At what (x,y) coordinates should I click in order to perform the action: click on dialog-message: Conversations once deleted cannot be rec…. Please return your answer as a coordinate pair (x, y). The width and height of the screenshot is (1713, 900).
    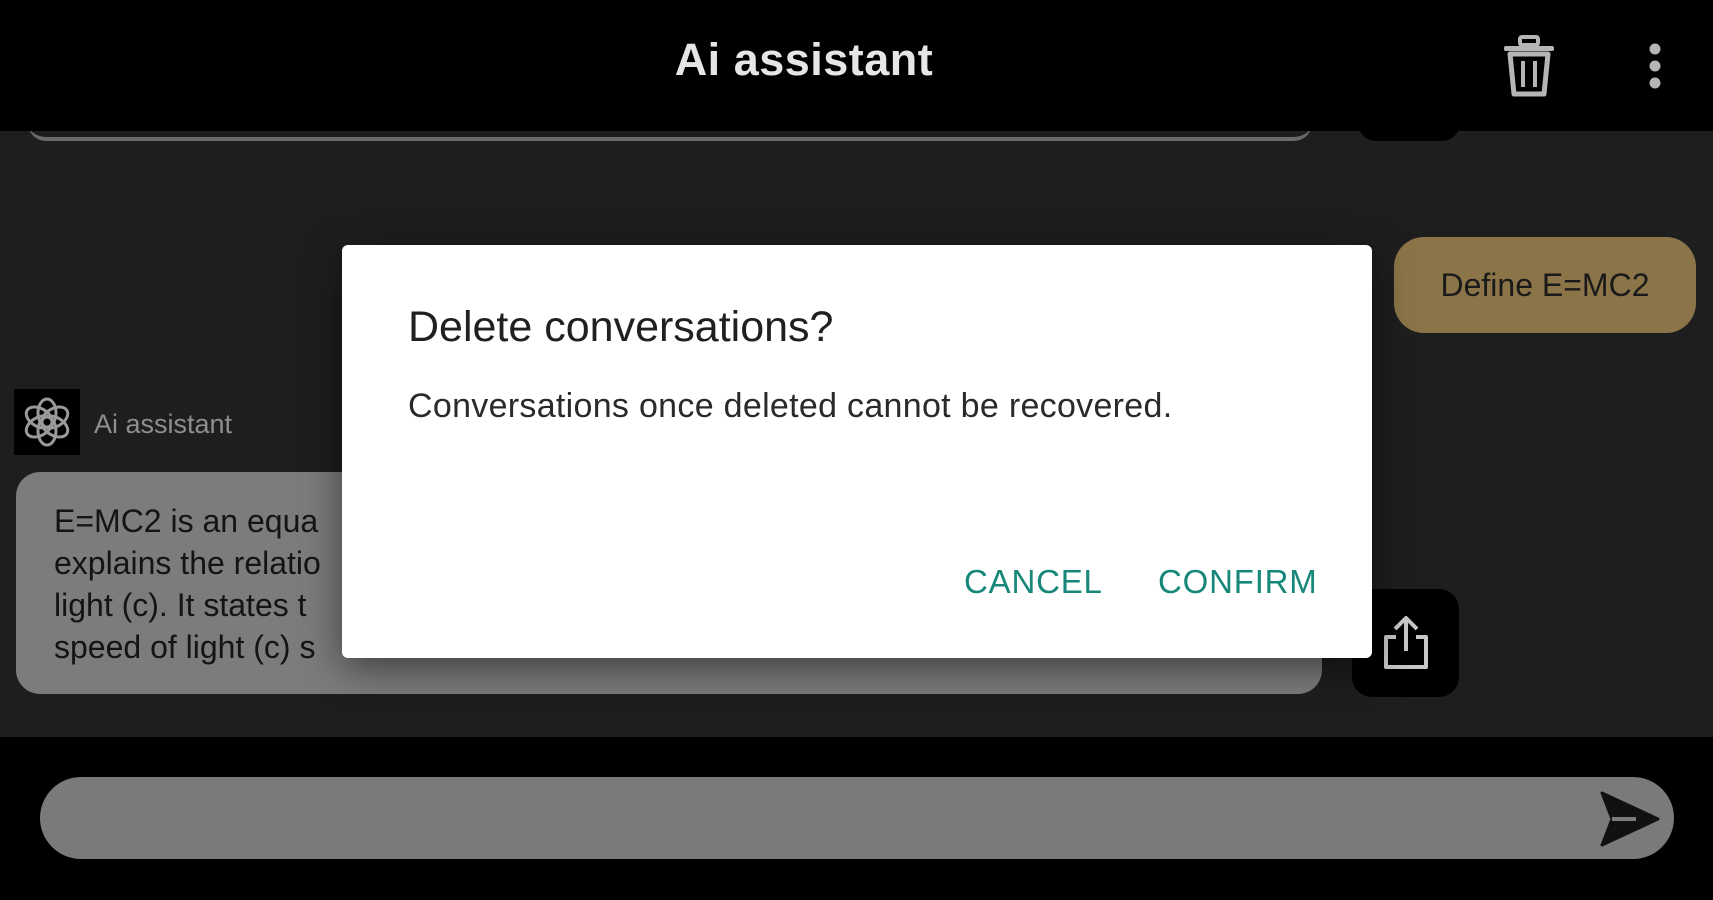
    Looking at the image, I should click on (790, 406).